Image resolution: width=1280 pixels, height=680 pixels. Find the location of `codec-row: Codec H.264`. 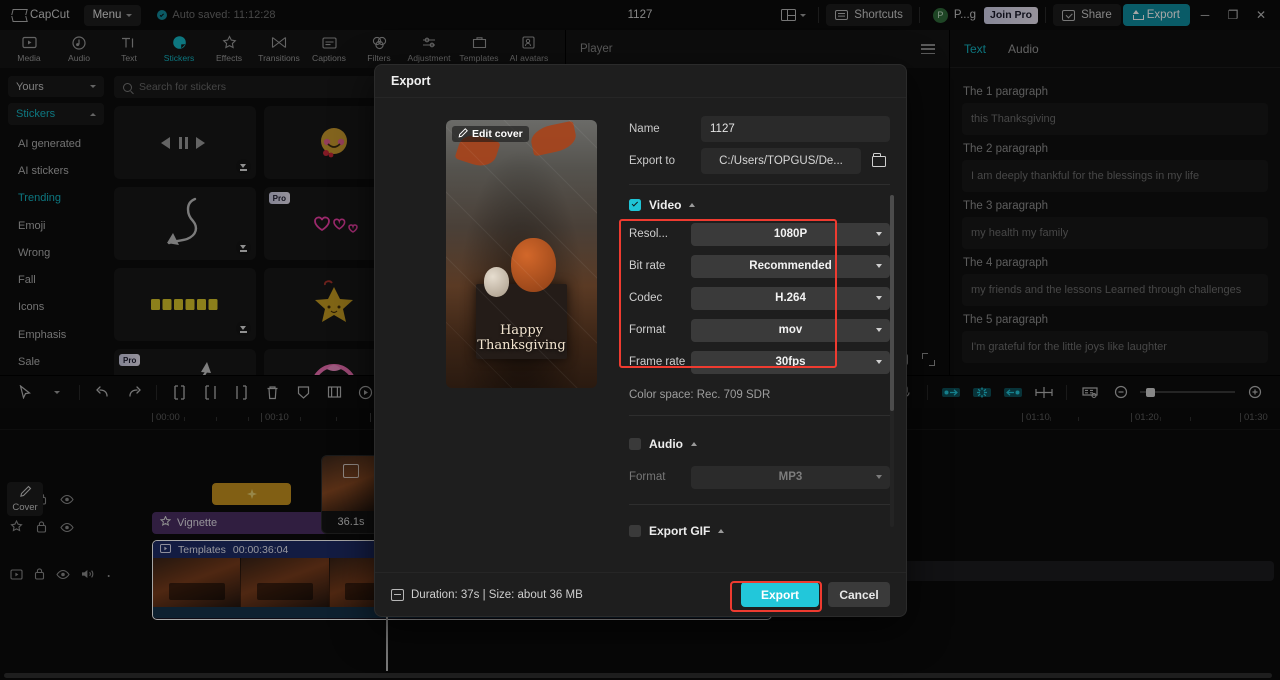

codec-row: Codec H.264 is located at coordinates (759, 298).